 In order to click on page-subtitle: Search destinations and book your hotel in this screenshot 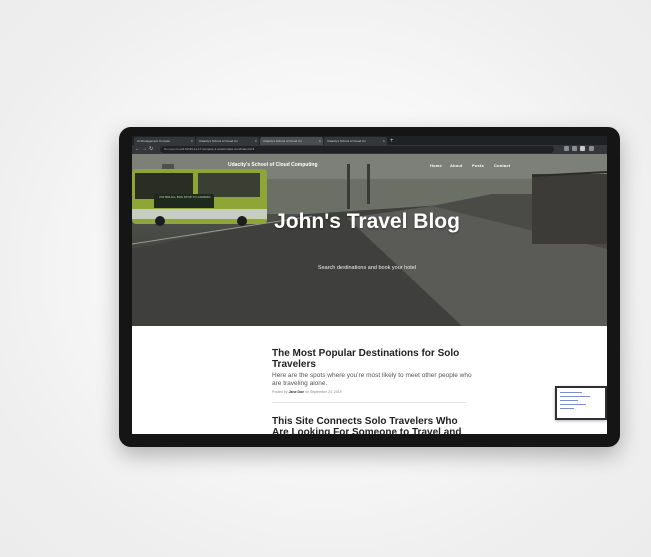, I will do `click(367, 268)`.